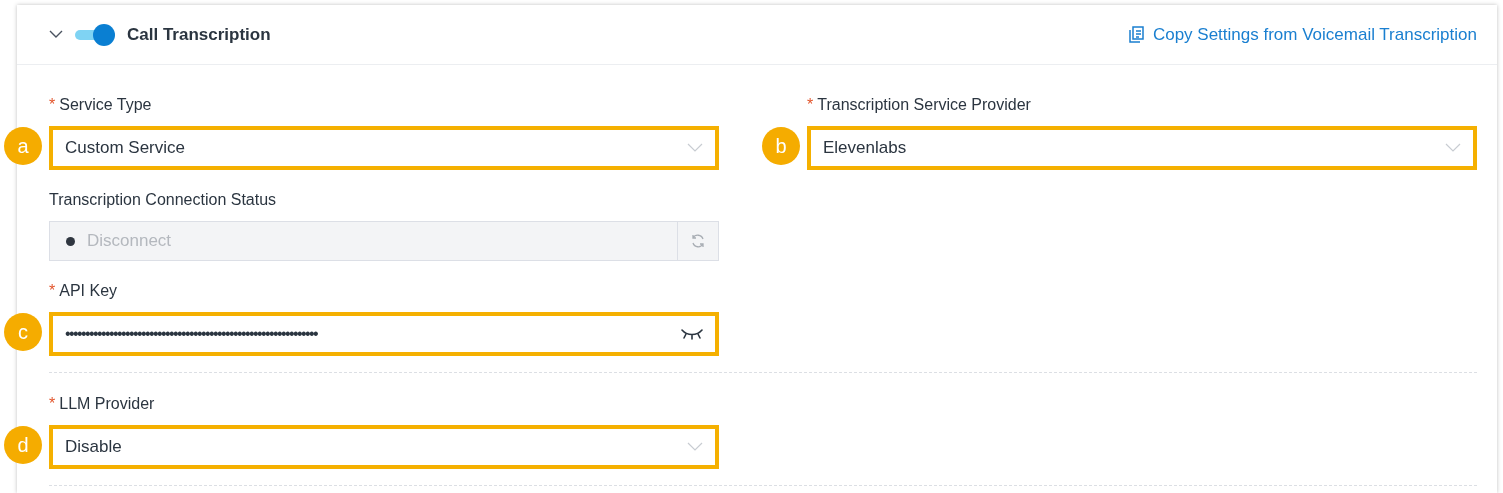 This screenshot has width=1503, height=493. What do you see at coordinates (107, 404) in the screenshot?
I see `field-label: LLM Provider` at bounding box center [107, 404].